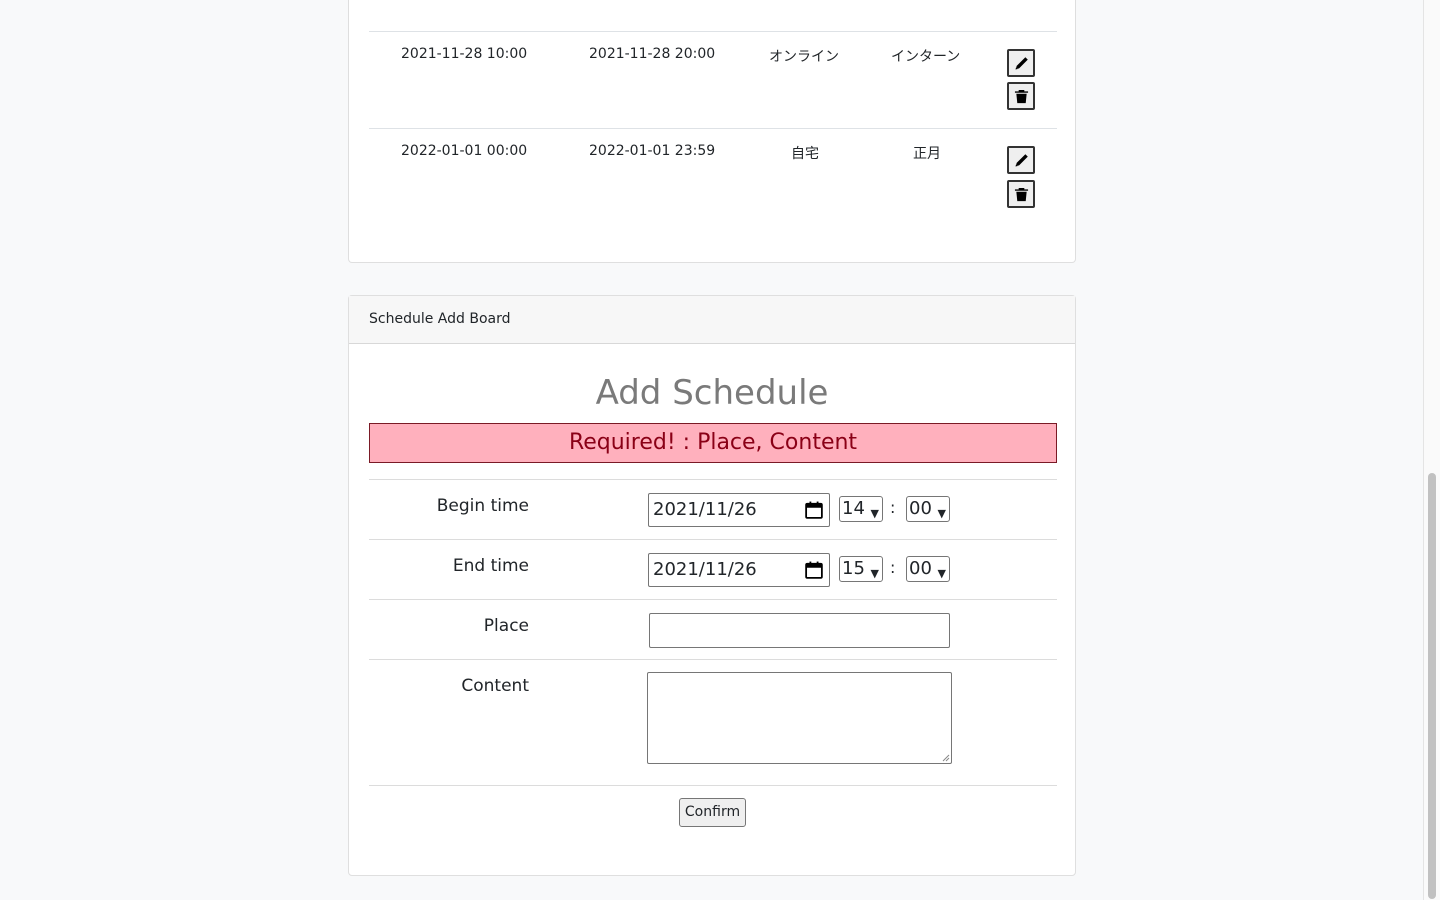 The width and height of the screenshot is (1440, 900). I want to click on end-date-input: 2021/11/26, so click(739, 570).